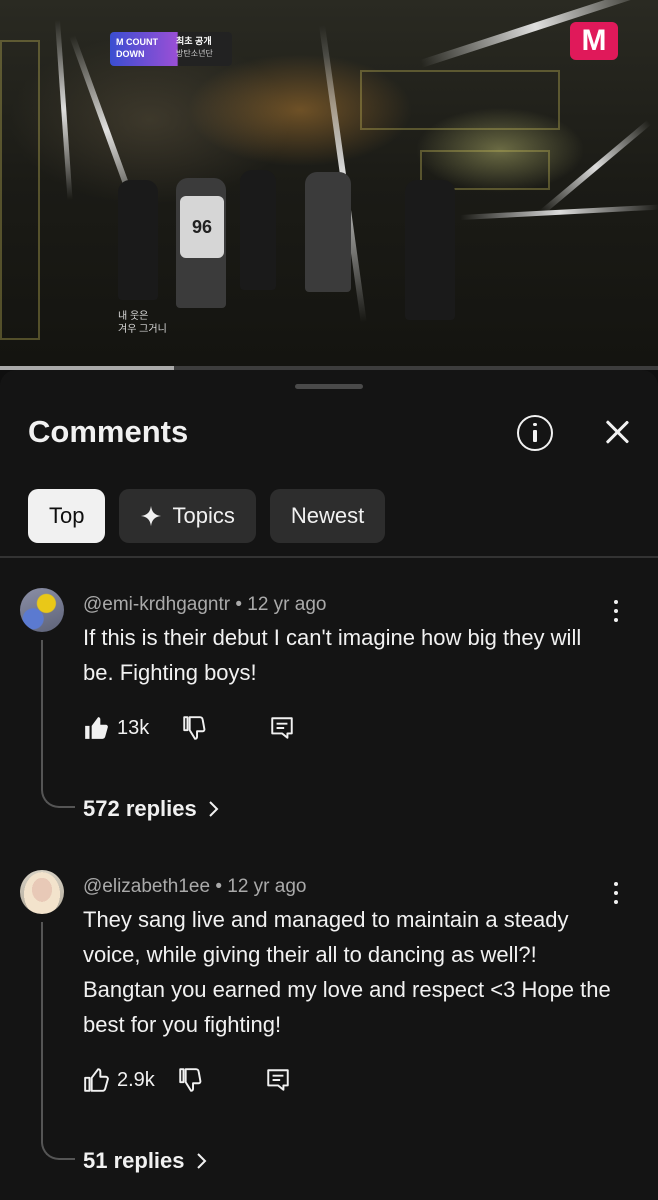 This screenshot has height=1200, width=658. Describe the element at coordinates (142, 323) in the screenshot. I see `video-subtitle: 내 웃은 겨우 그거니` at that location.